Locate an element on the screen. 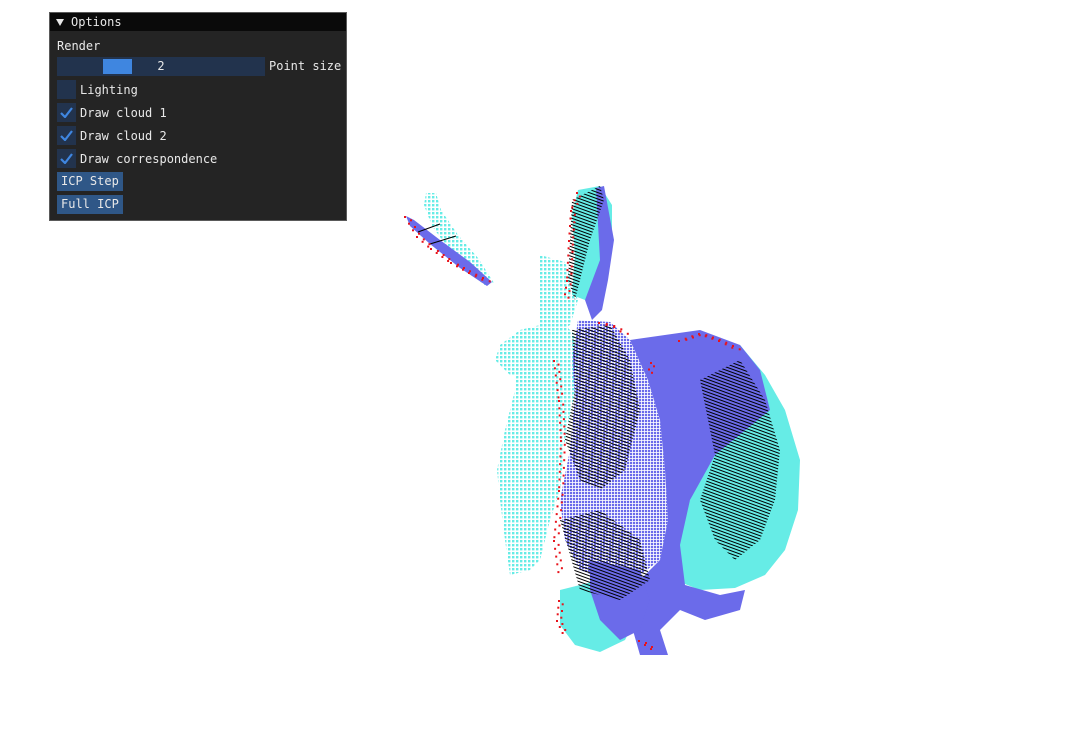 Image resolution: width=1068 pixels, height=756 pixels. draw-cloud-1-label: Draw cloud 1 is located at coordinates (123, 112).